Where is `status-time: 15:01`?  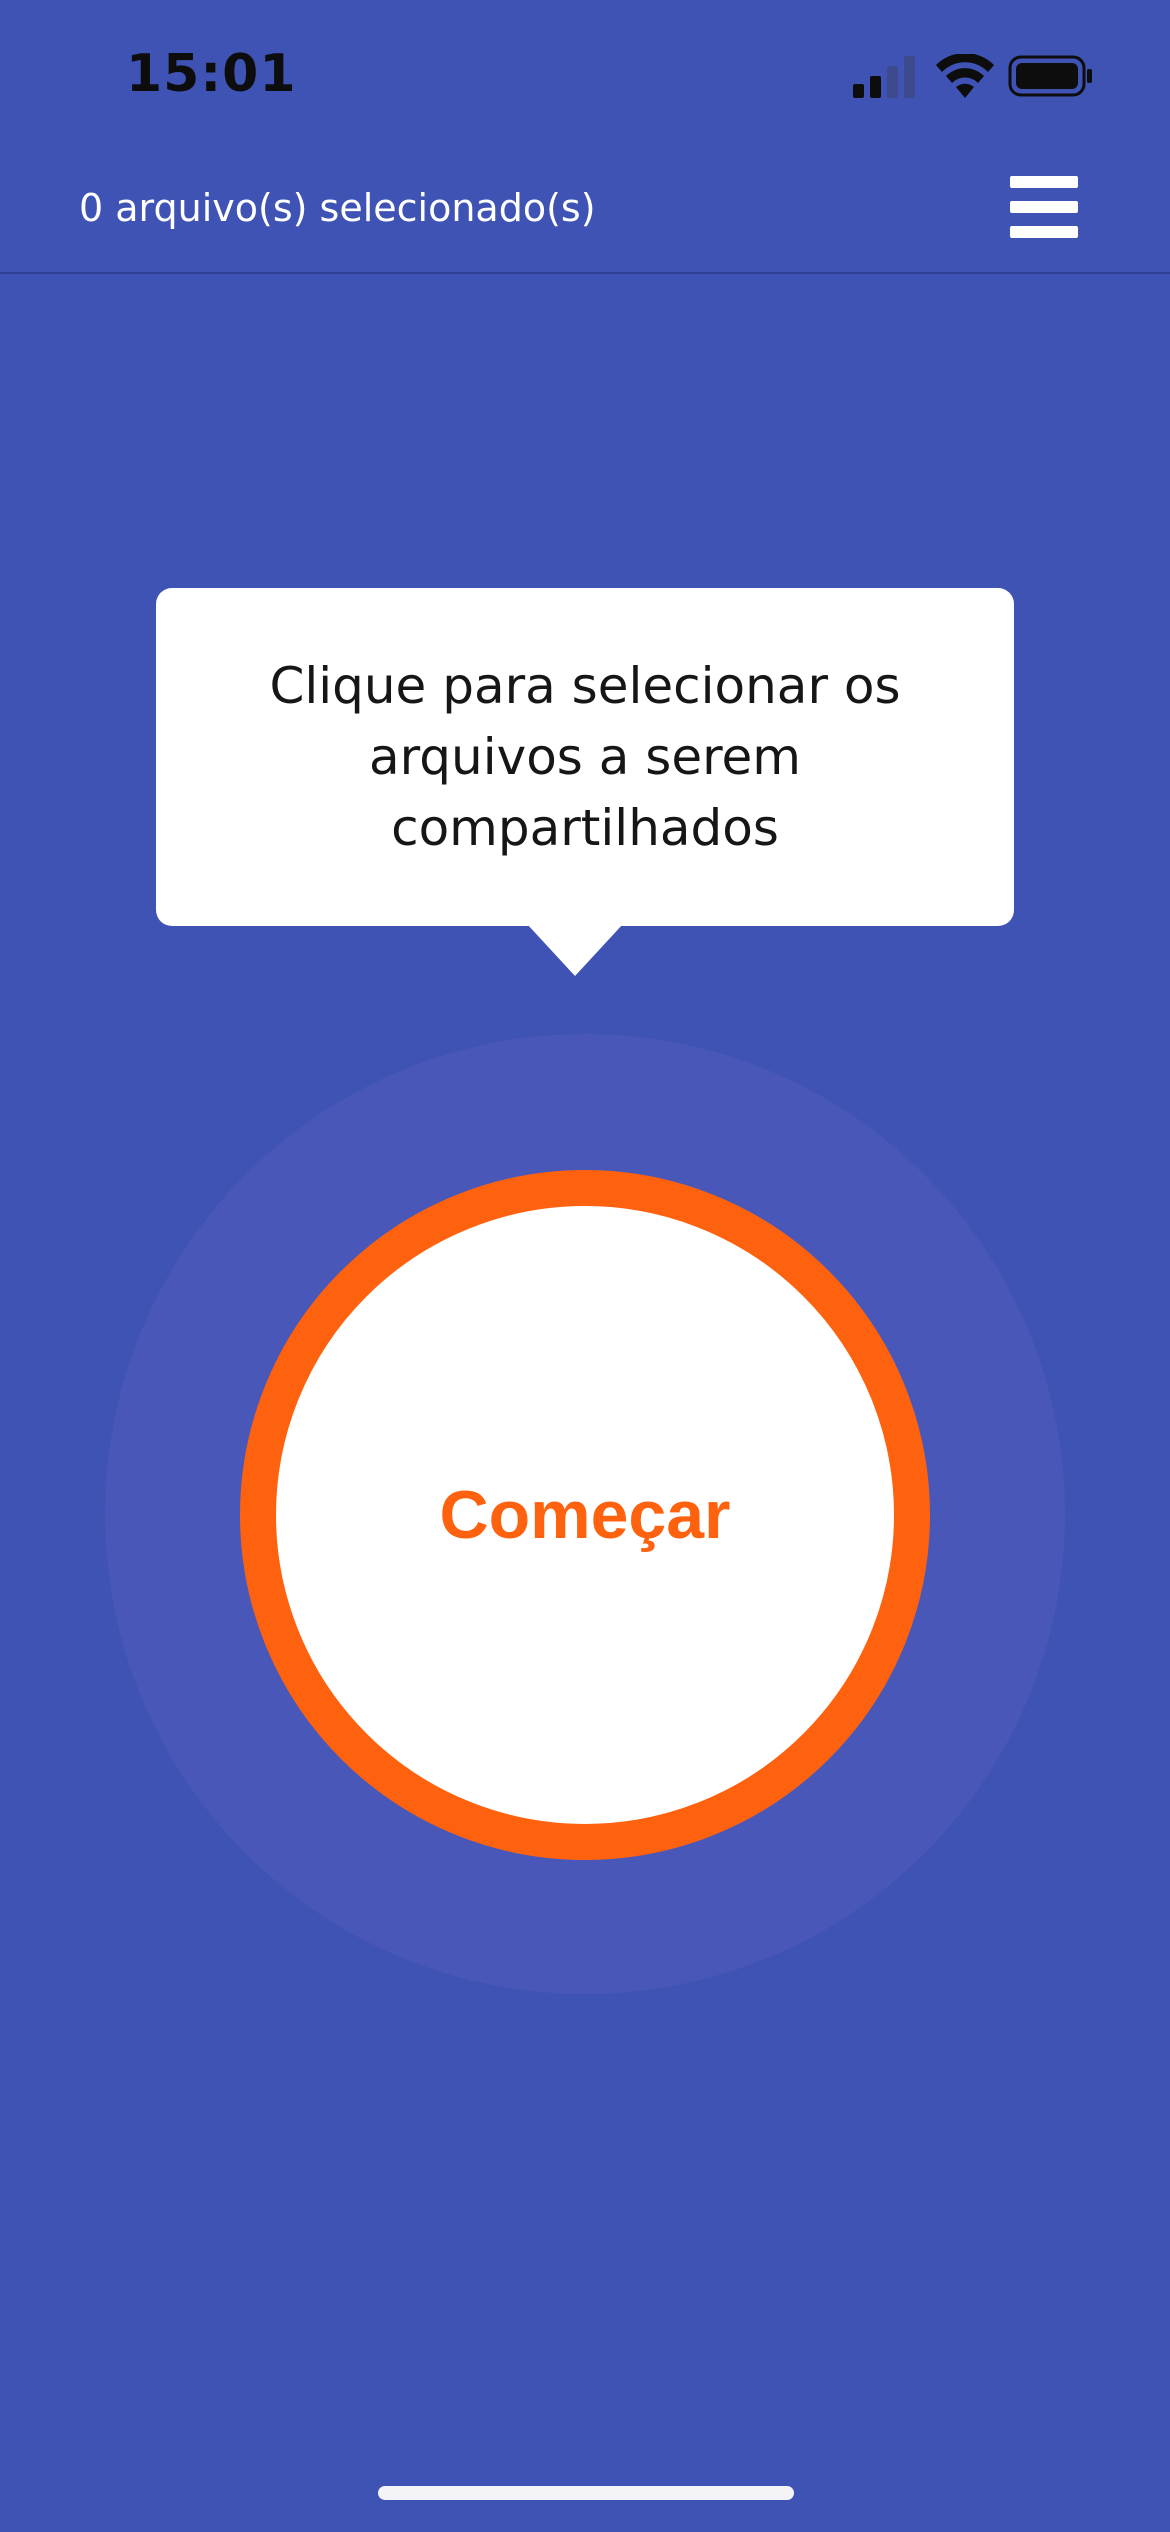
status-time: 15:01 is located at coordinates (211, 74).